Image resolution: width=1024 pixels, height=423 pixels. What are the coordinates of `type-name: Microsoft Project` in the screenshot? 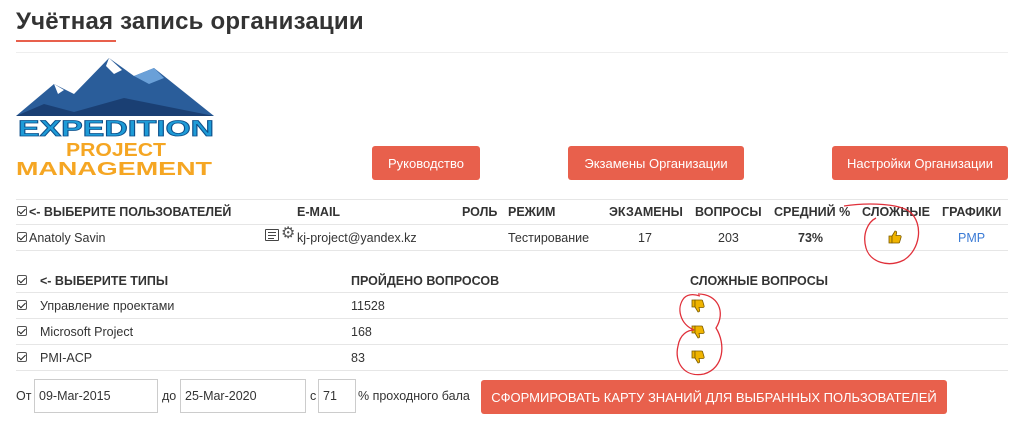 It's located at (87, 332).